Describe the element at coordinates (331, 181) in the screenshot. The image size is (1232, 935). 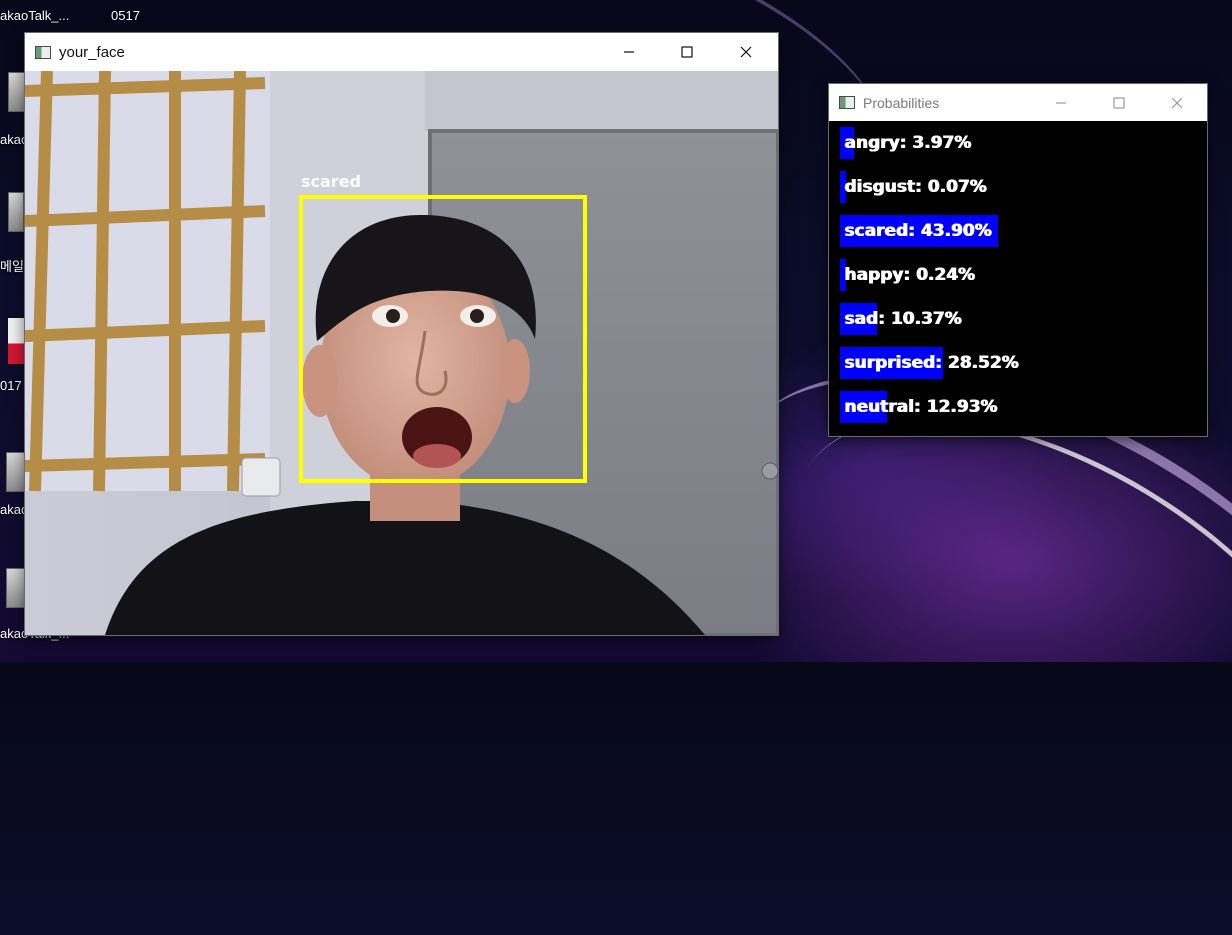
I see `detection-label: scared` at that location.